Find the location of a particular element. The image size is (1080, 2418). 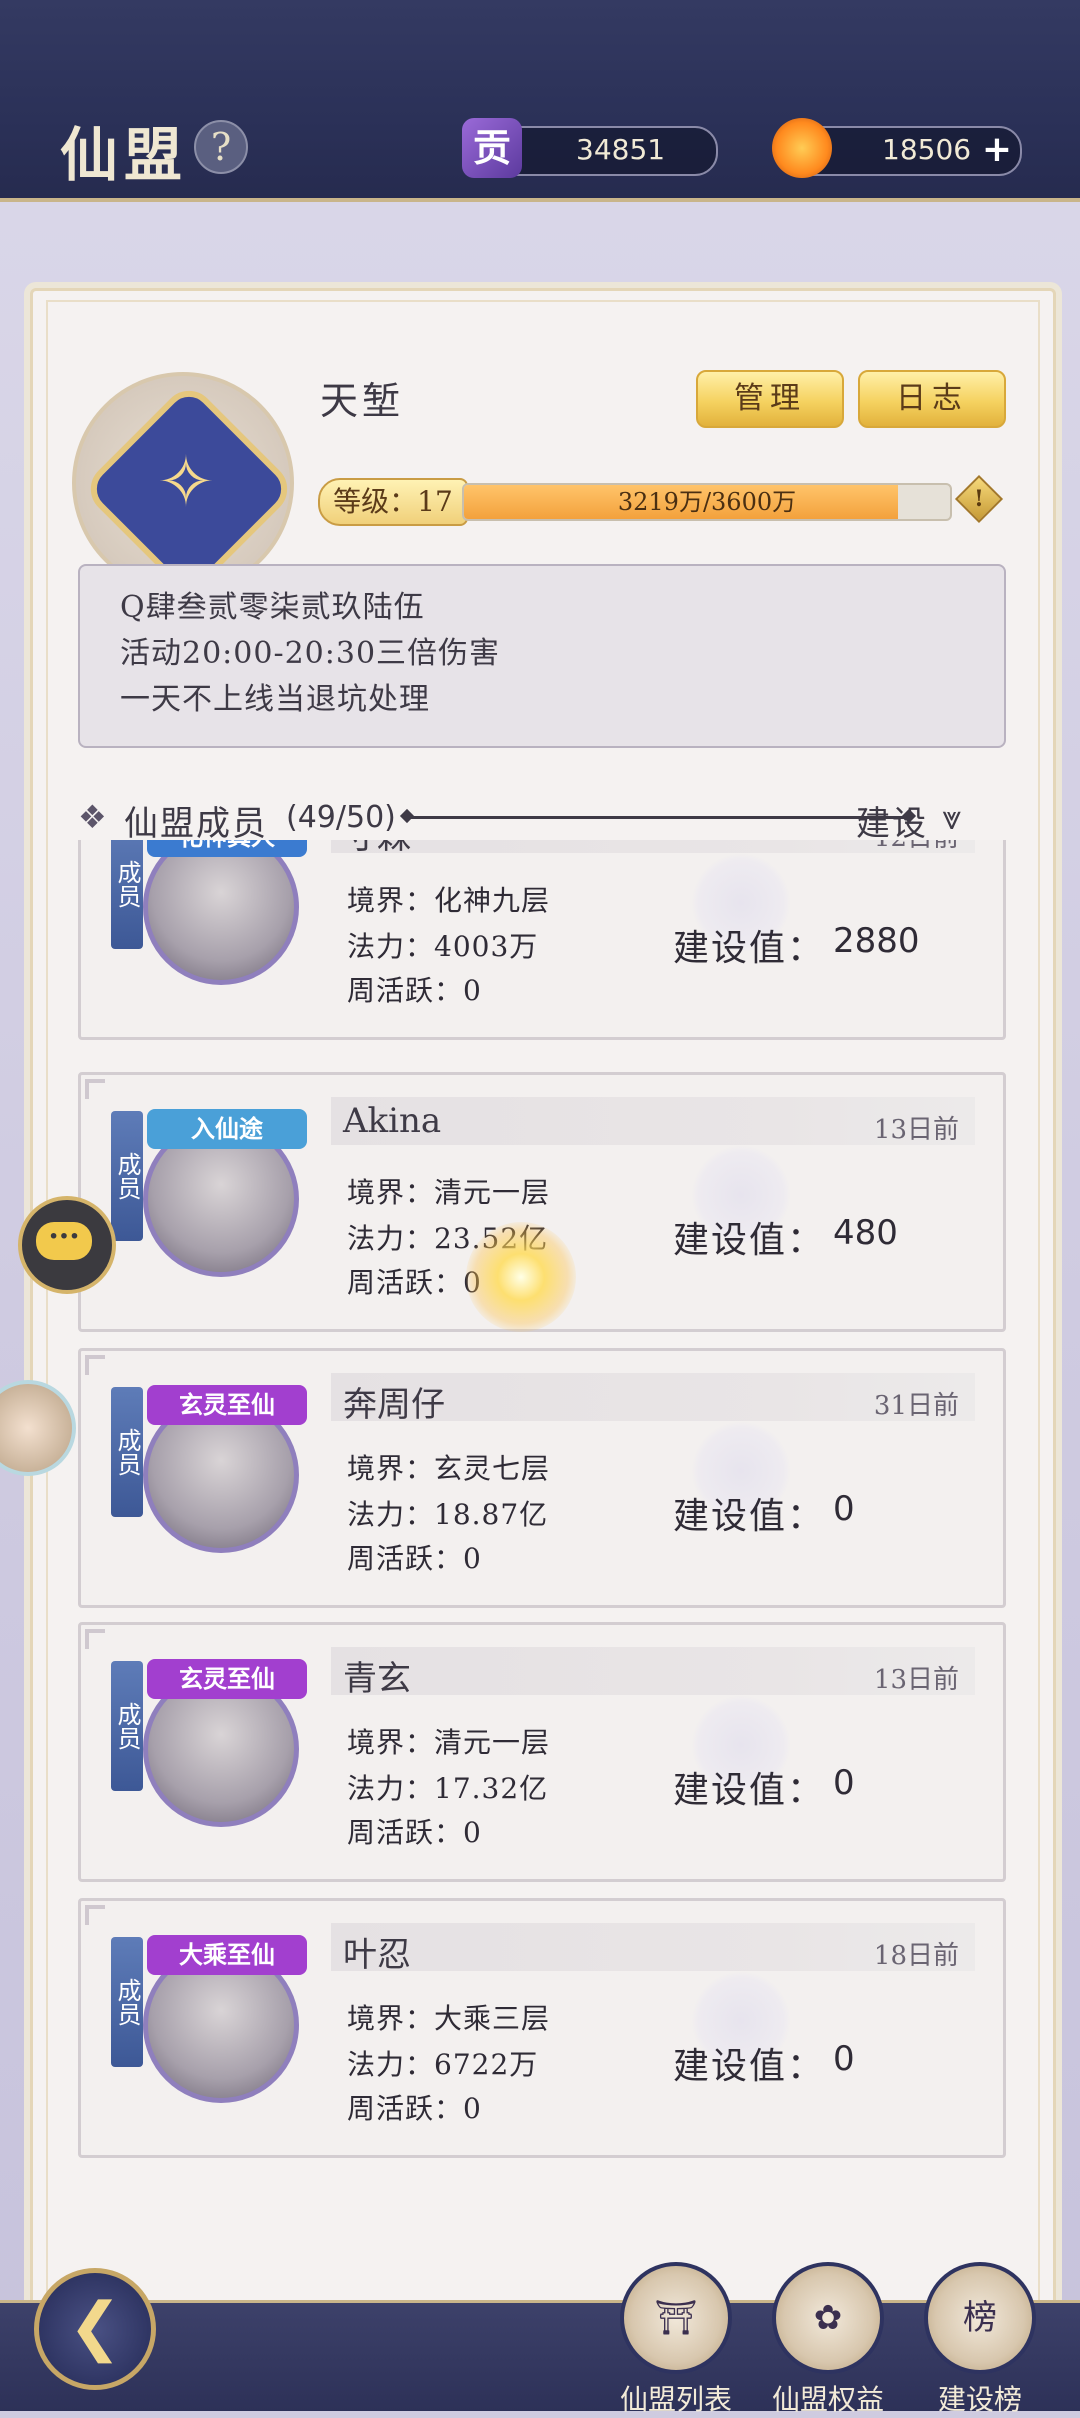

build-ranking-label: 建设榜 is located at coordinates (979, 2399).